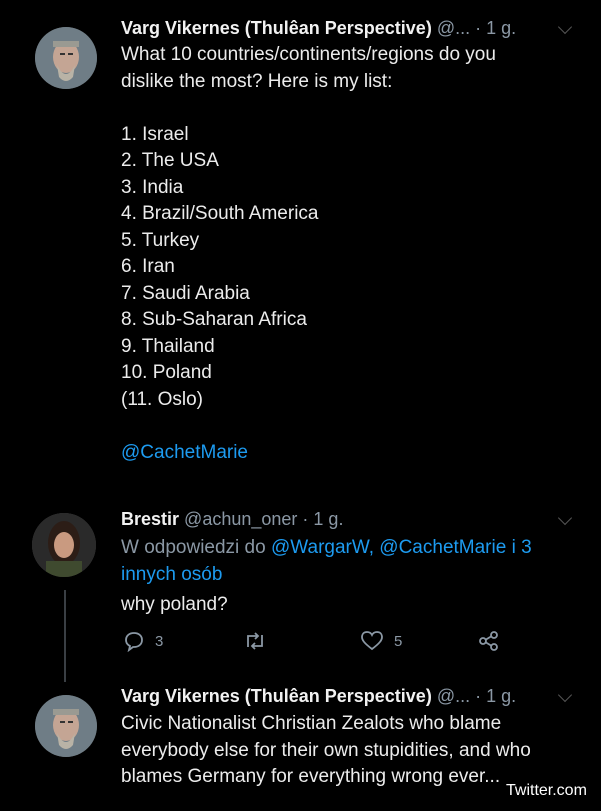 The height and width of the screenshot is (811, 601). I want to click on reply-to-mentions: @WargarW, @CachetMarie i 3, so click(401, 547).